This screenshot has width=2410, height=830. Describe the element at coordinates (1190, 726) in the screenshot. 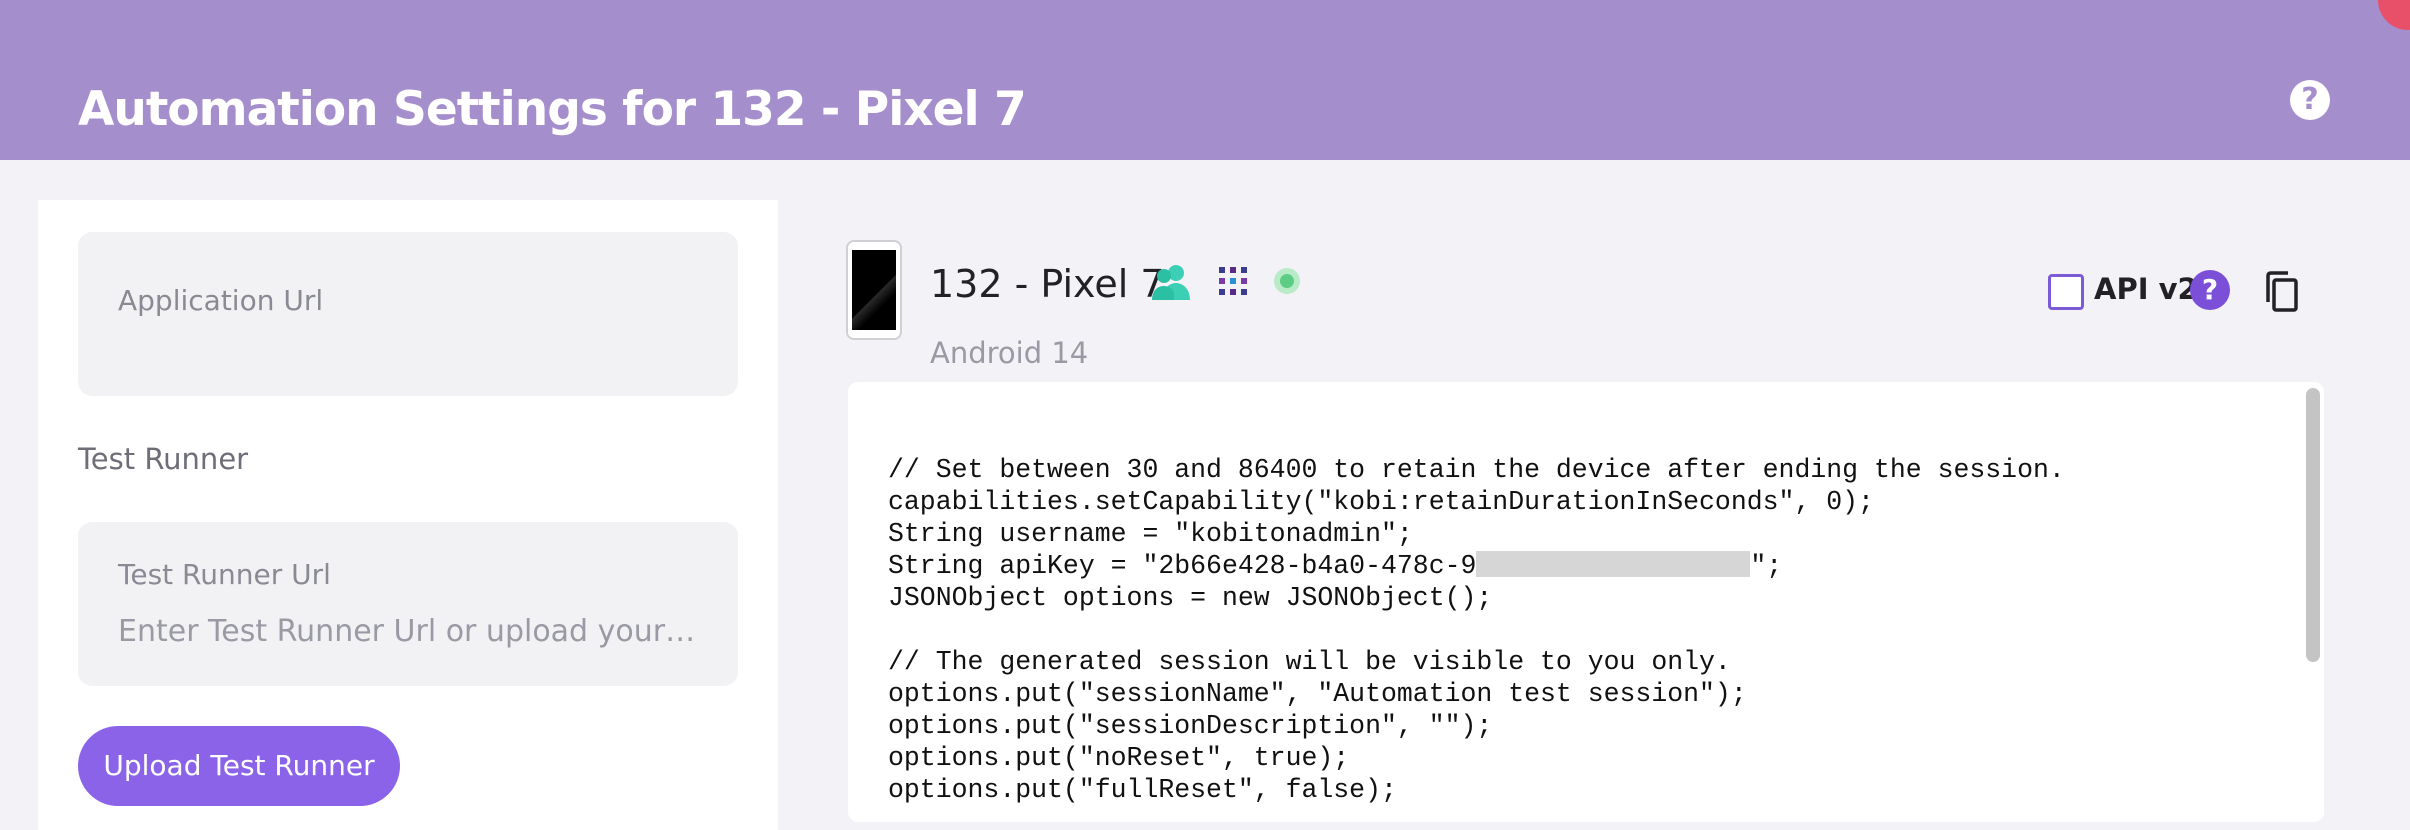

I see `code-line: options.put("sessionDescription", "");` at that location.